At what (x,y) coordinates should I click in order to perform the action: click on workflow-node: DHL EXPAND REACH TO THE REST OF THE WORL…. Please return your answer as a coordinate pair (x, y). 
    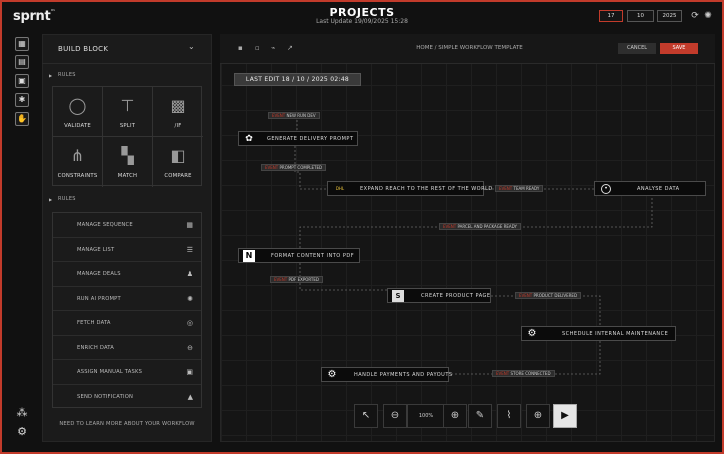
    Looking at the image, I should click on (409, 188).